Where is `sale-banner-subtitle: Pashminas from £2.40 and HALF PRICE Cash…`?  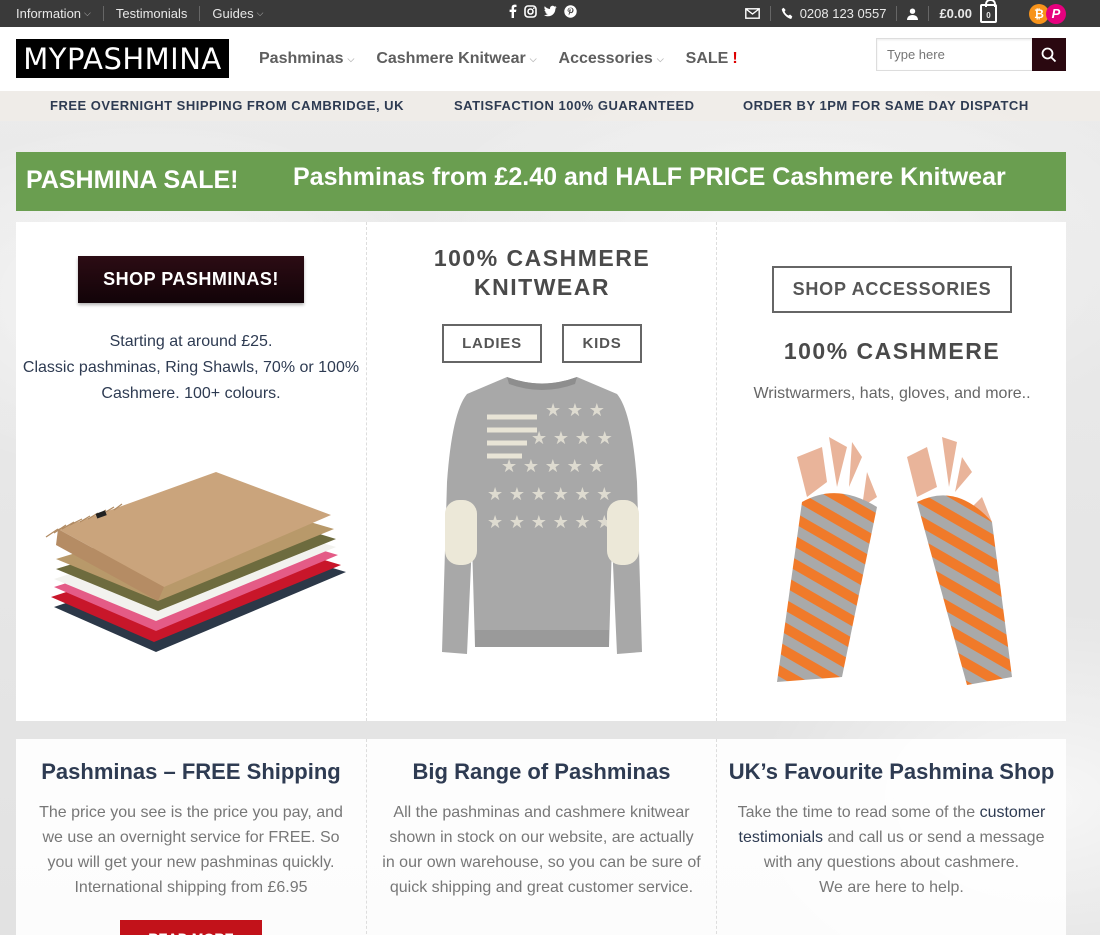
sale-banner-subtitle: Pashminas from £2.40 and HALF PRICE Cash… is located at coordinates (649, 177).